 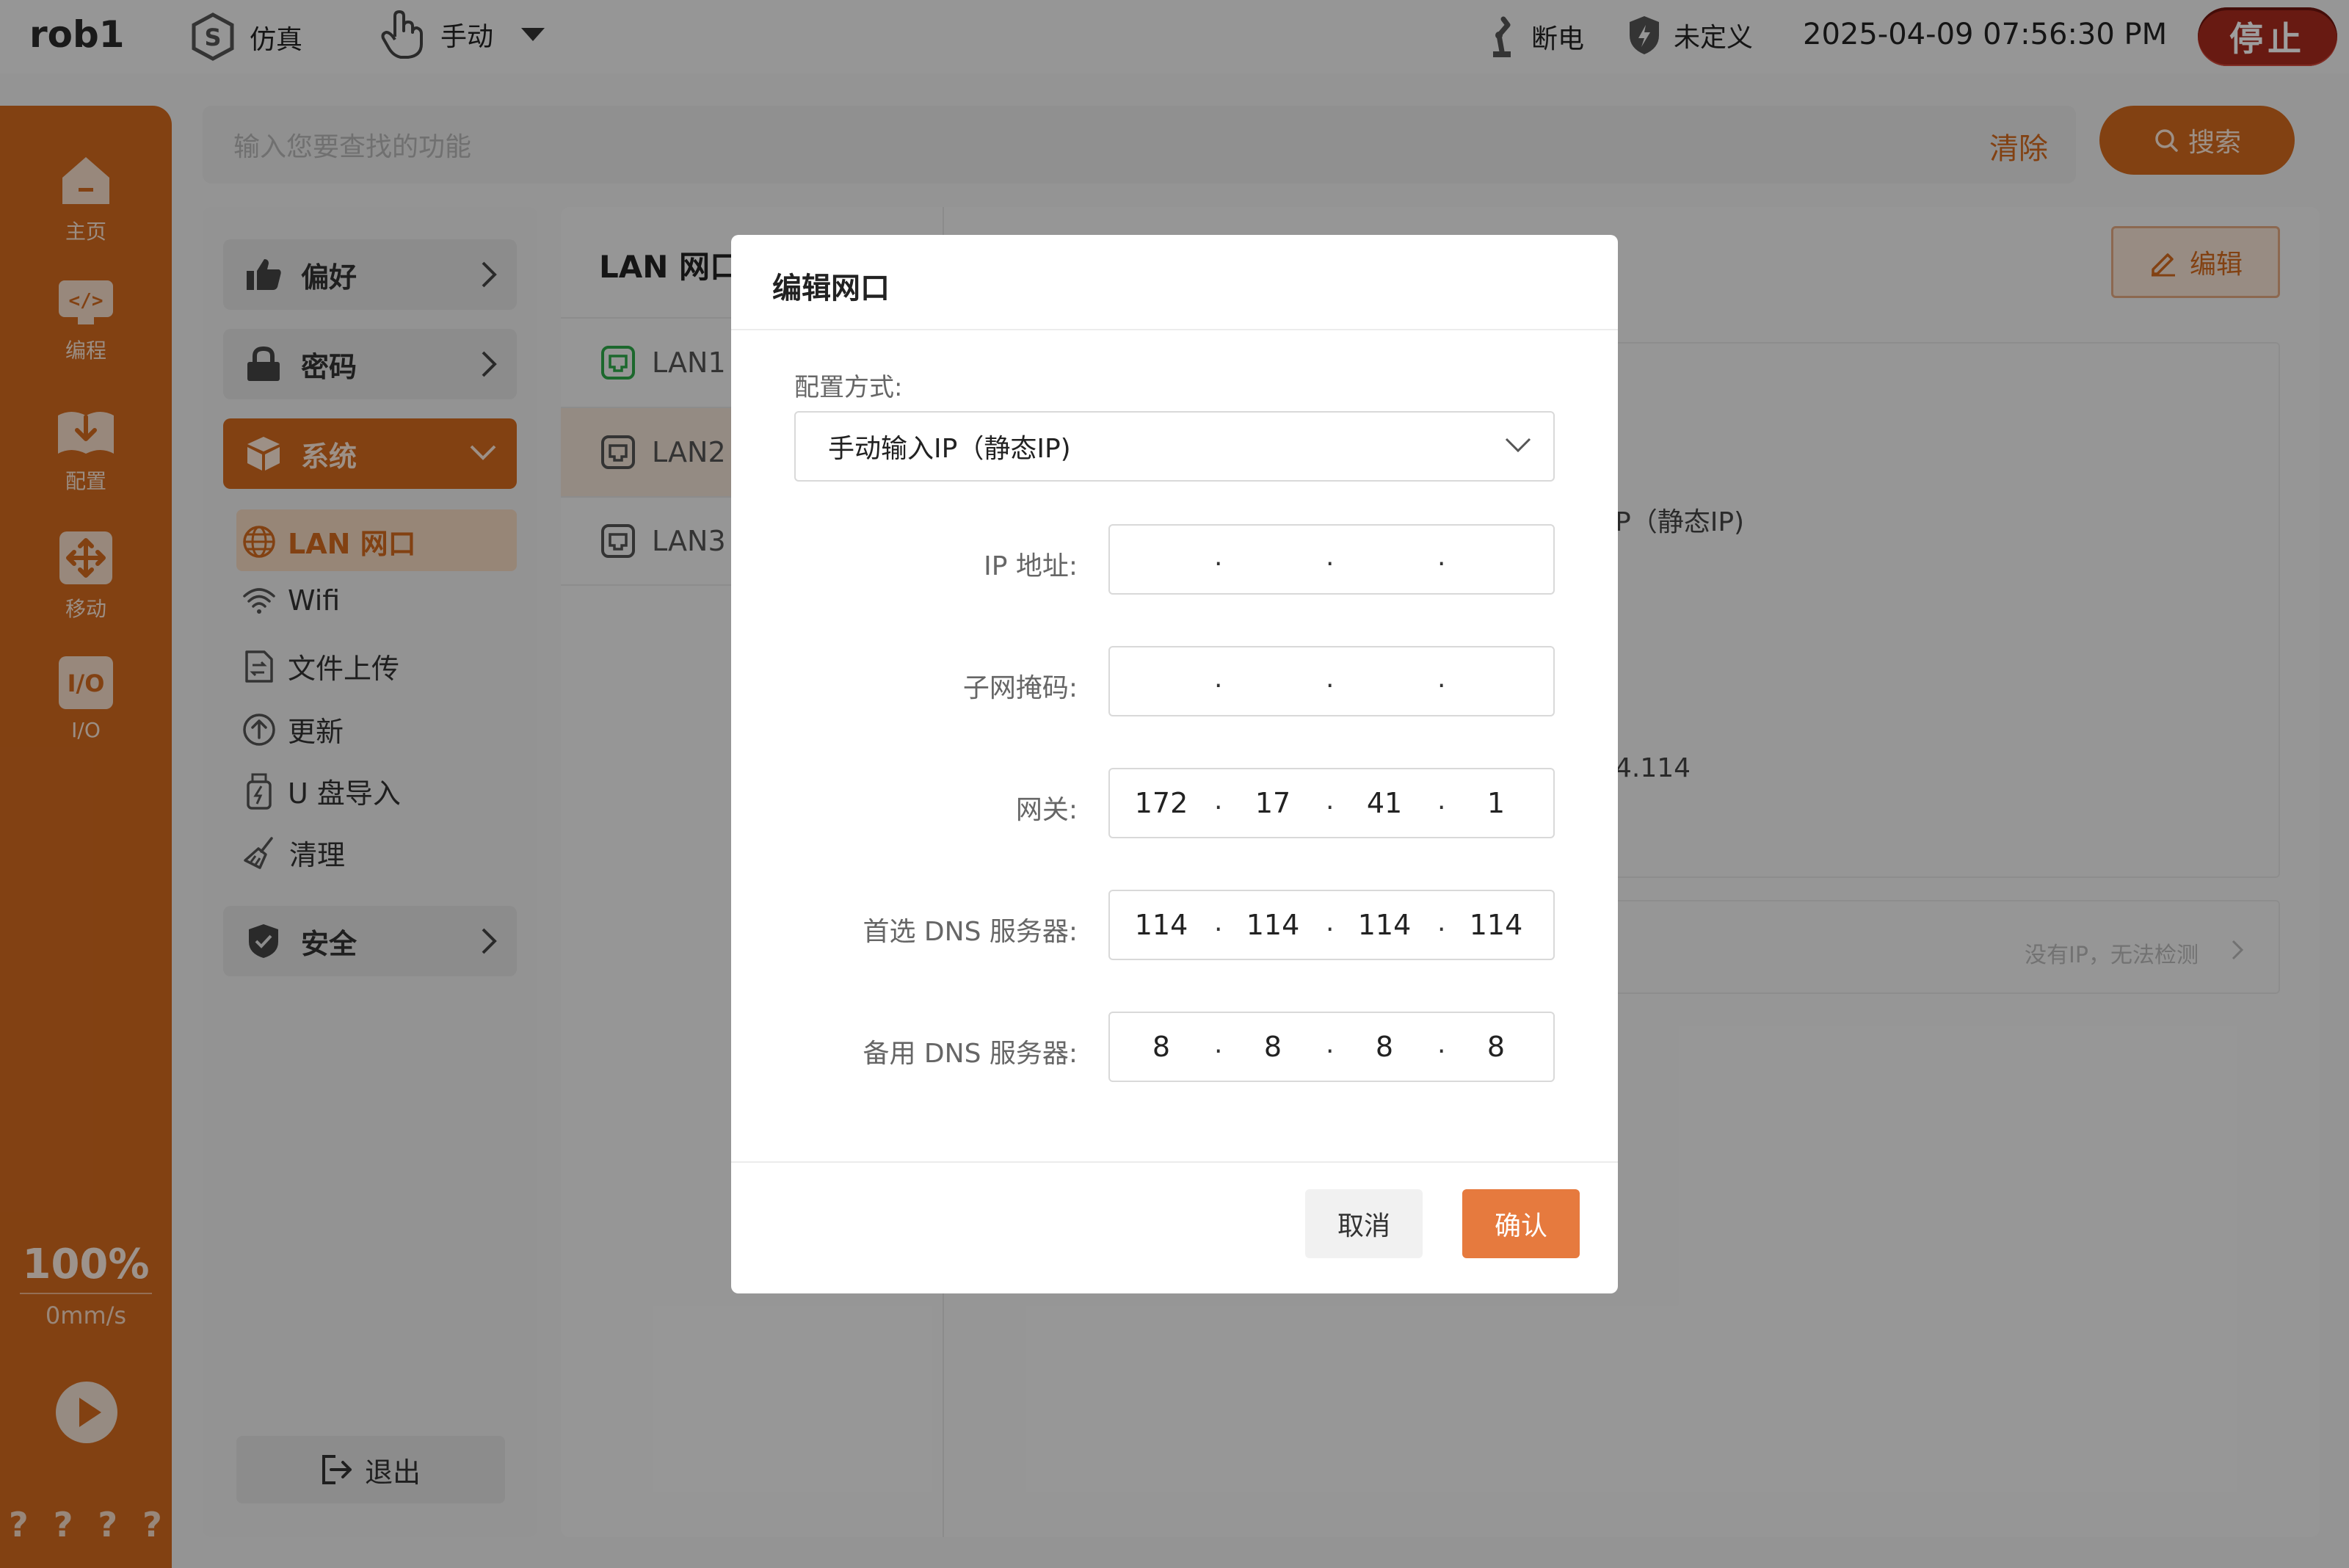 I want to click on ip-segment: 41, so click(x=1384, y=803).